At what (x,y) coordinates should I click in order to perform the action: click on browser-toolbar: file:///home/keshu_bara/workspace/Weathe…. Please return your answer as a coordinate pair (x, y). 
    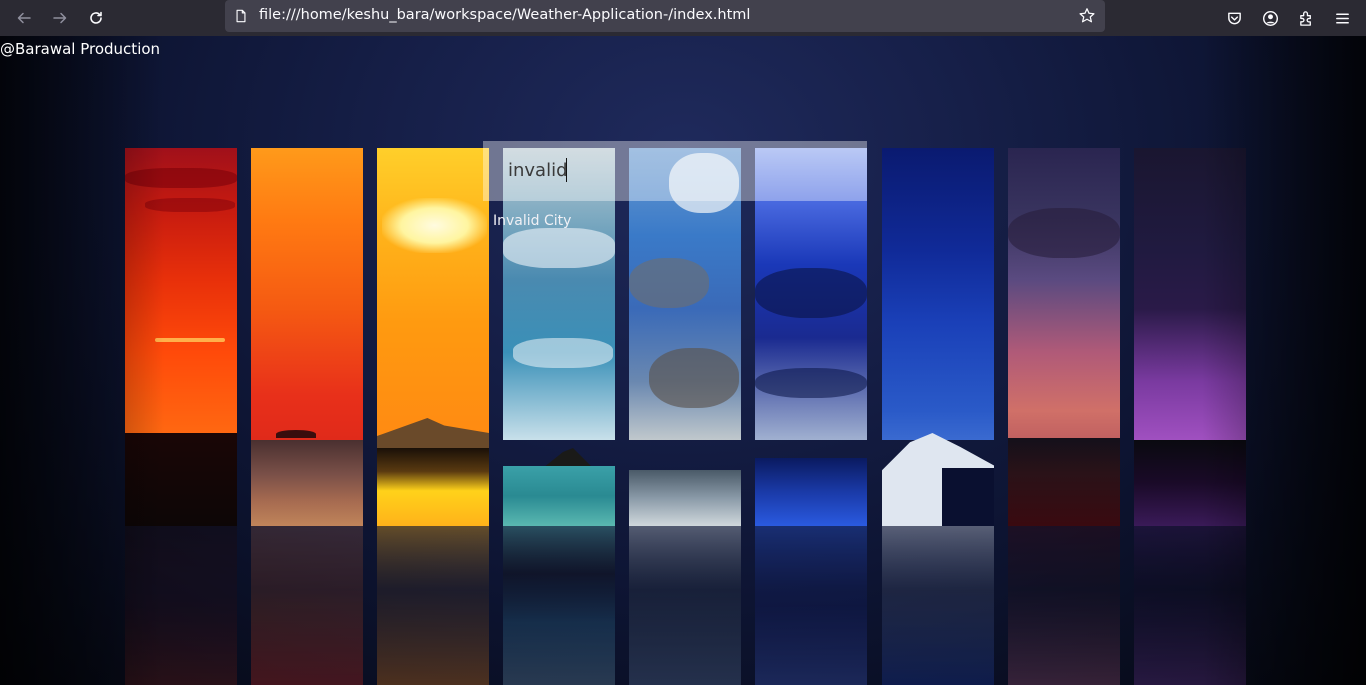
    Looking at the image, I should click on (683, 18).